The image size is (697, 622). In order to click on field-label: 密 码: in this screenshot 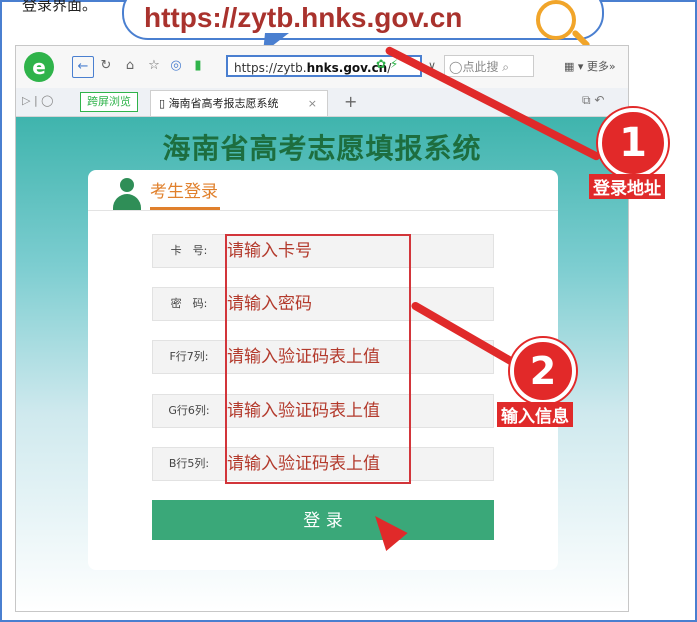, I will do `click(189, 303)`.